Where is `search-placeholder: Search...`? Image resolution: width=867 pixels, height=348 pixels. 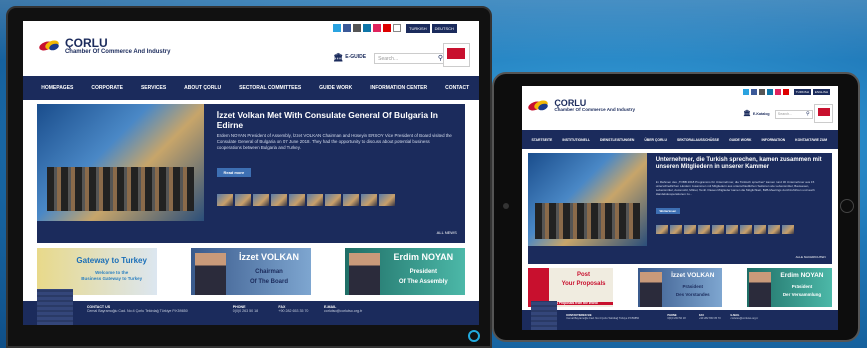
search-placeholder: Search... is located at coordinates (785, 114).